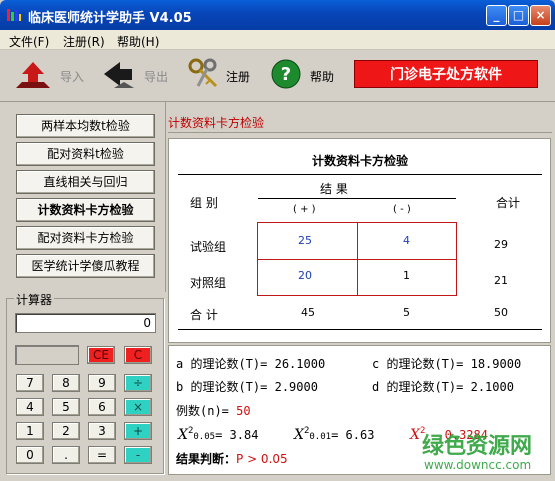 This screenshot has width=555, height=481. Describe the element at coordinates (85, 182) in the screenshot. I see `nav-linear-regression: 直线相关与回归` at that location.